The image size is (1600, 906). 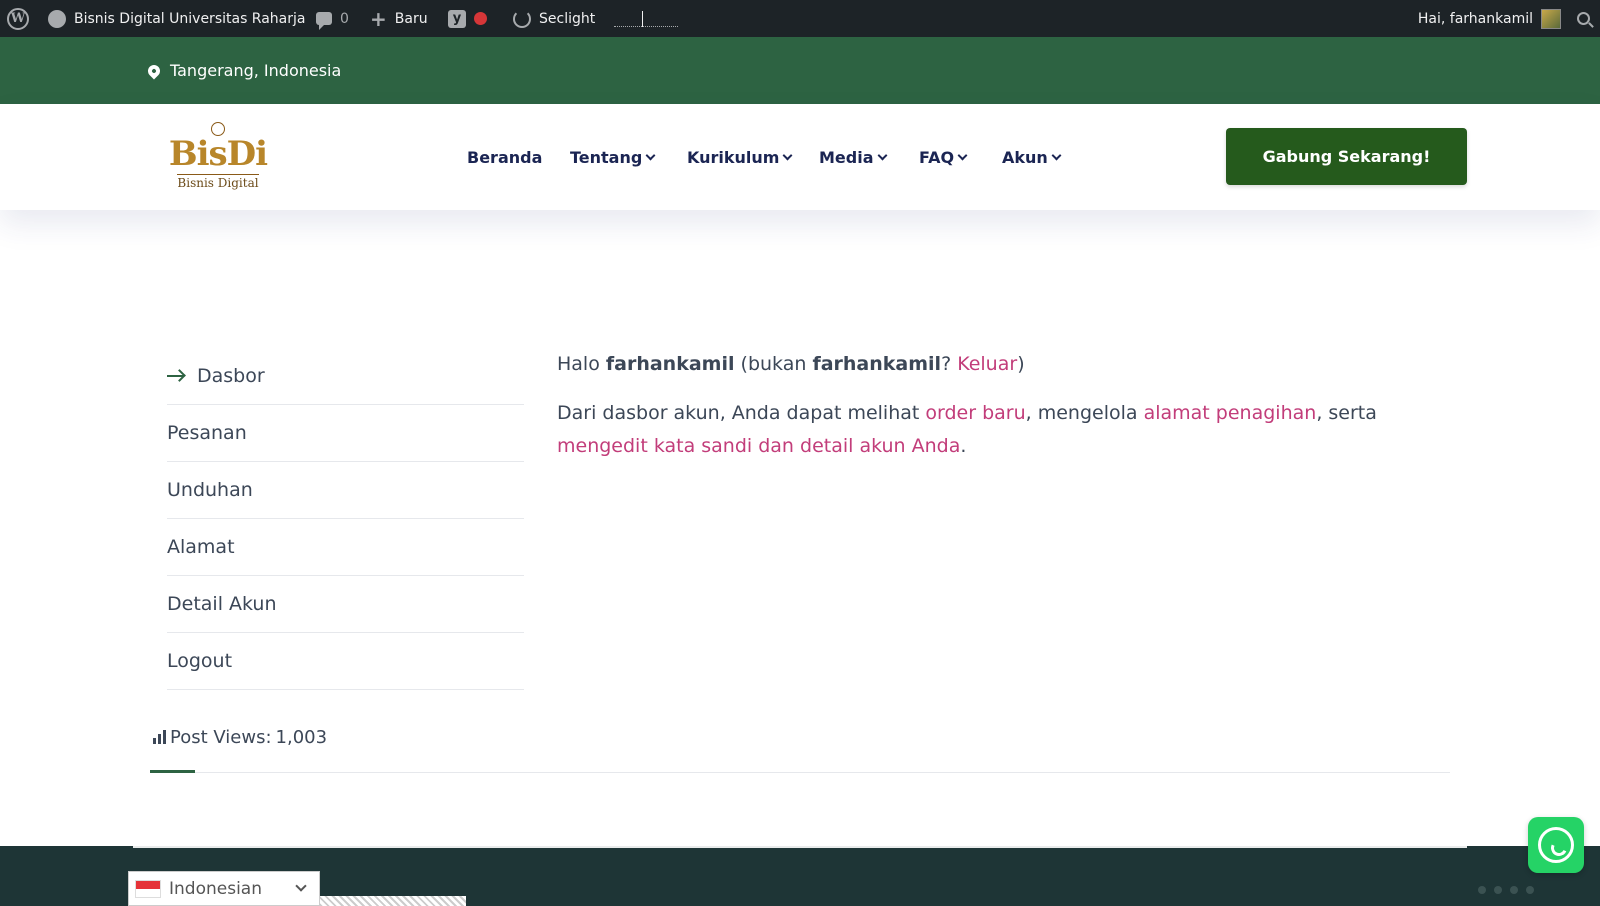 I want to click on comments-link: 0, so click(x=332, y=18).